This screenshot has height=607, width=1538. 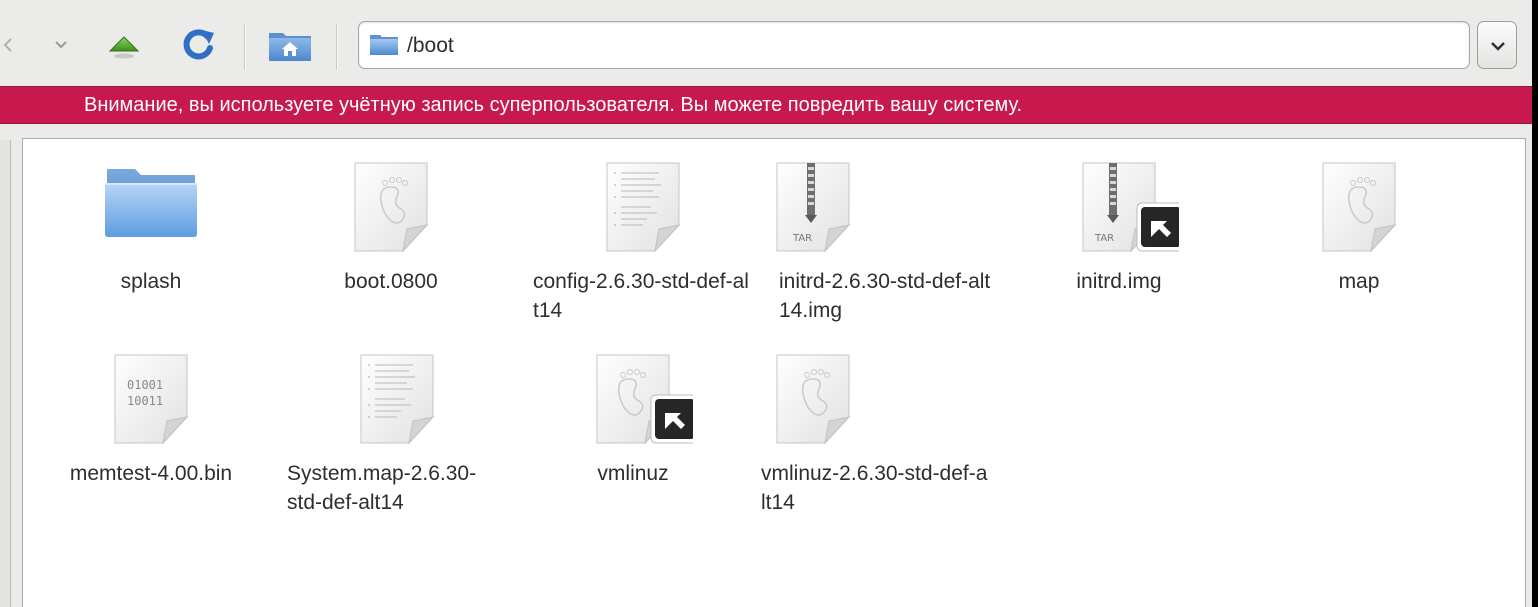 I want to click on file-name: initrd.img, so click(x=1119, y=281).